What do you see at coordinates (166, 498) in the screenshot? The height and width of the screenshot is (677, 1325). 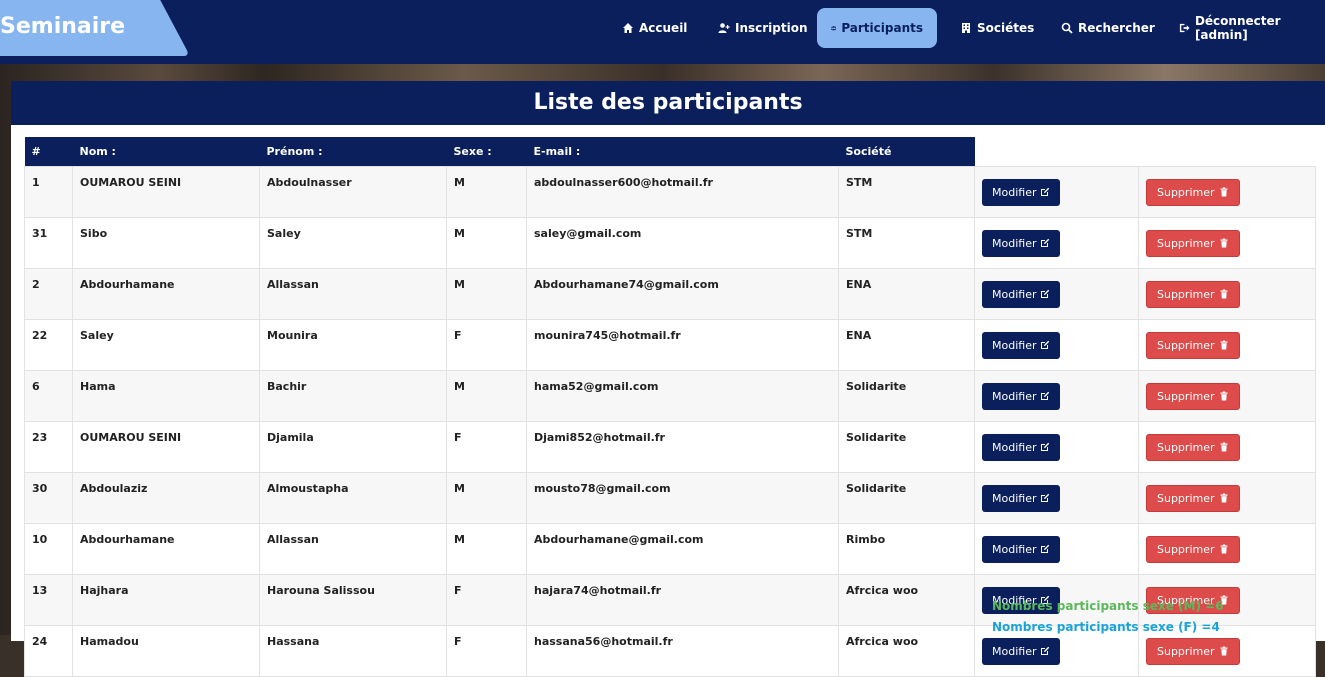 I see `cell-nom: Abdoulaziz` at bounding box center [166, 498].